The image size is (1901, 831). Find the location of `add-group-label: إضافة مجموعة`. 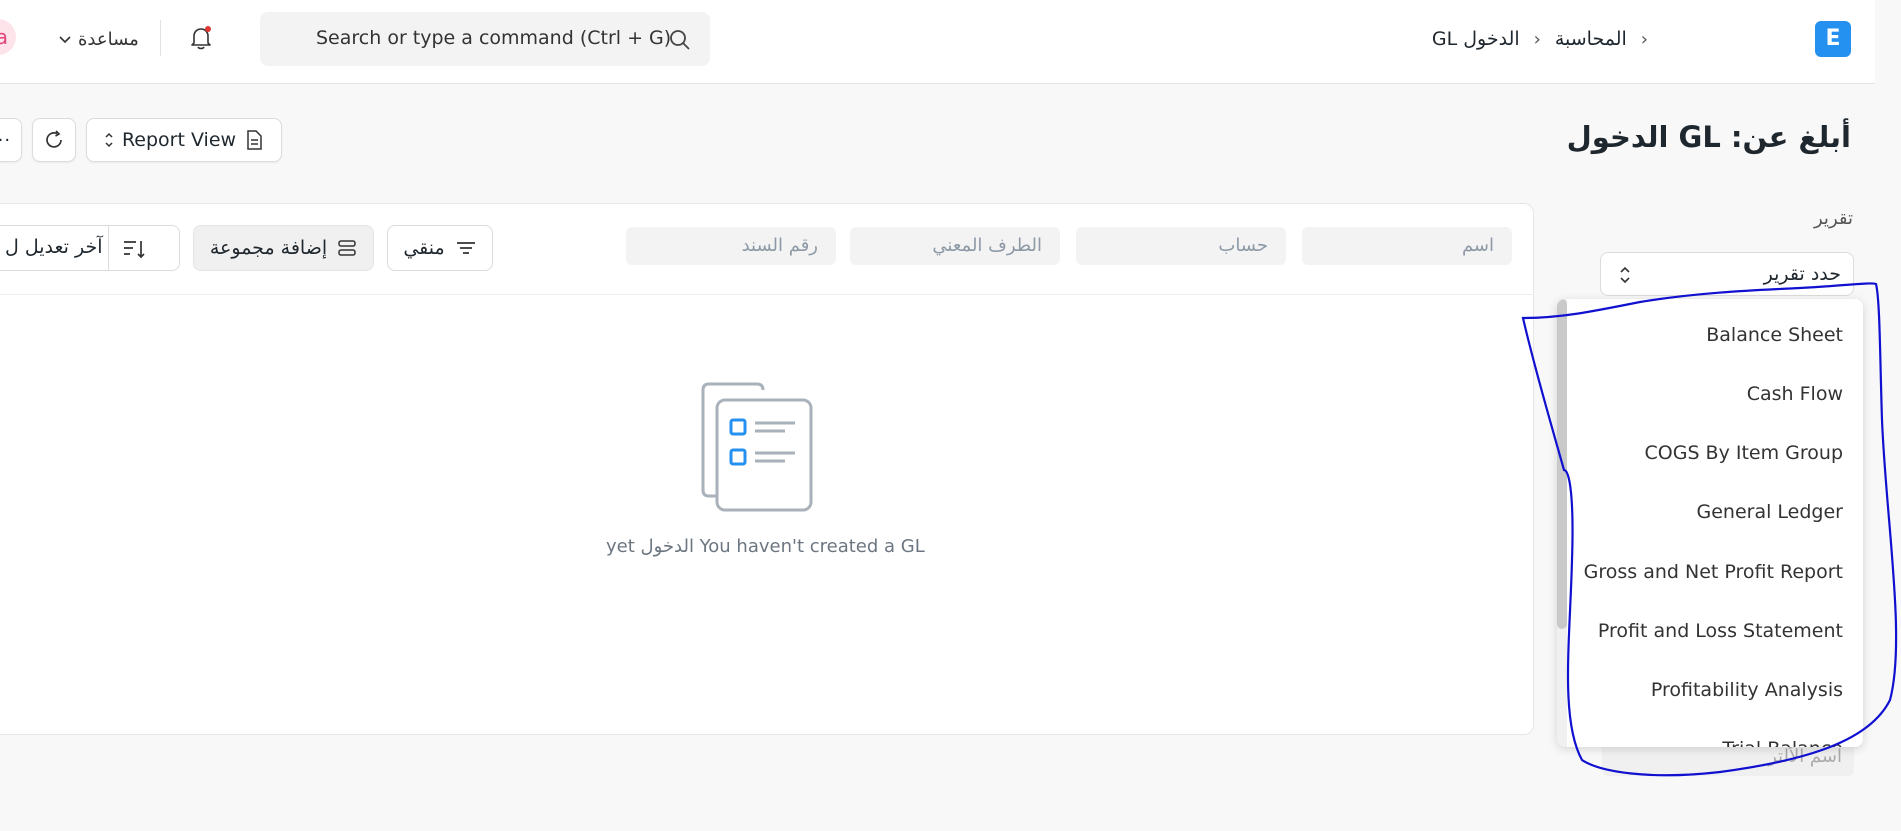

add-group-label: إضافة مجموعة is located at coordinates (268, 248).